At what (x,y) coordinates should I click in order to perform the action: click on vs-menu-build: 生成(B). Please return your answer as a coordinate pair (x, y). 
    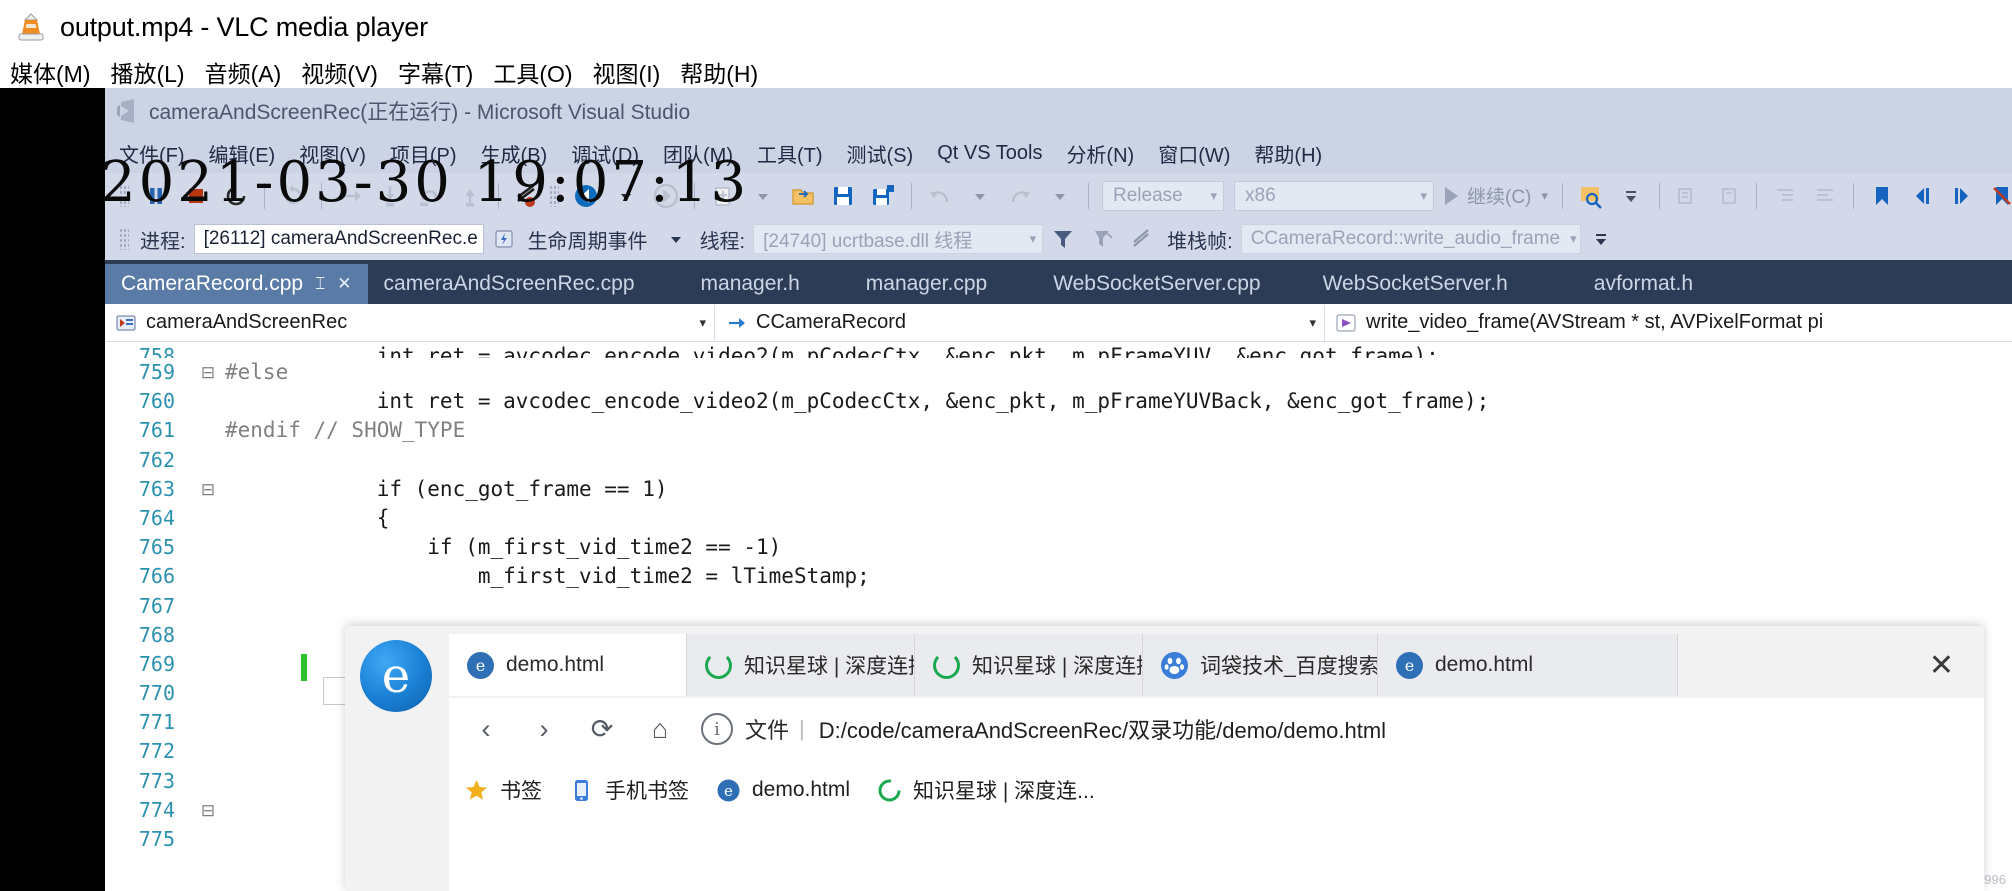
    Looking at the image, I should click on (514, 153).